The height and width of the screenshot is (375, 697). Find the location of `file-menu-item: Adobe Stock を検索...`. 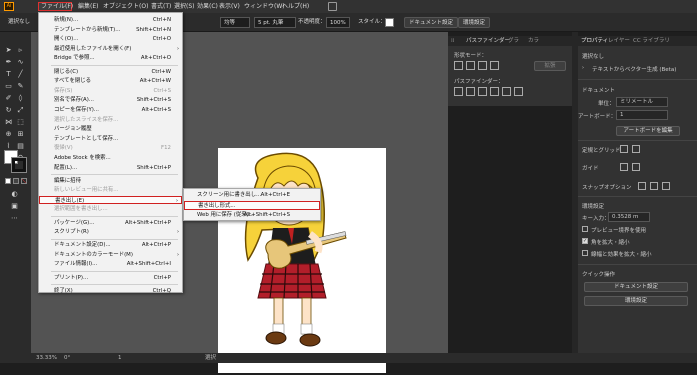

file-menu-item: Adobe Stock を検索... is located at coordinates (110, 158).